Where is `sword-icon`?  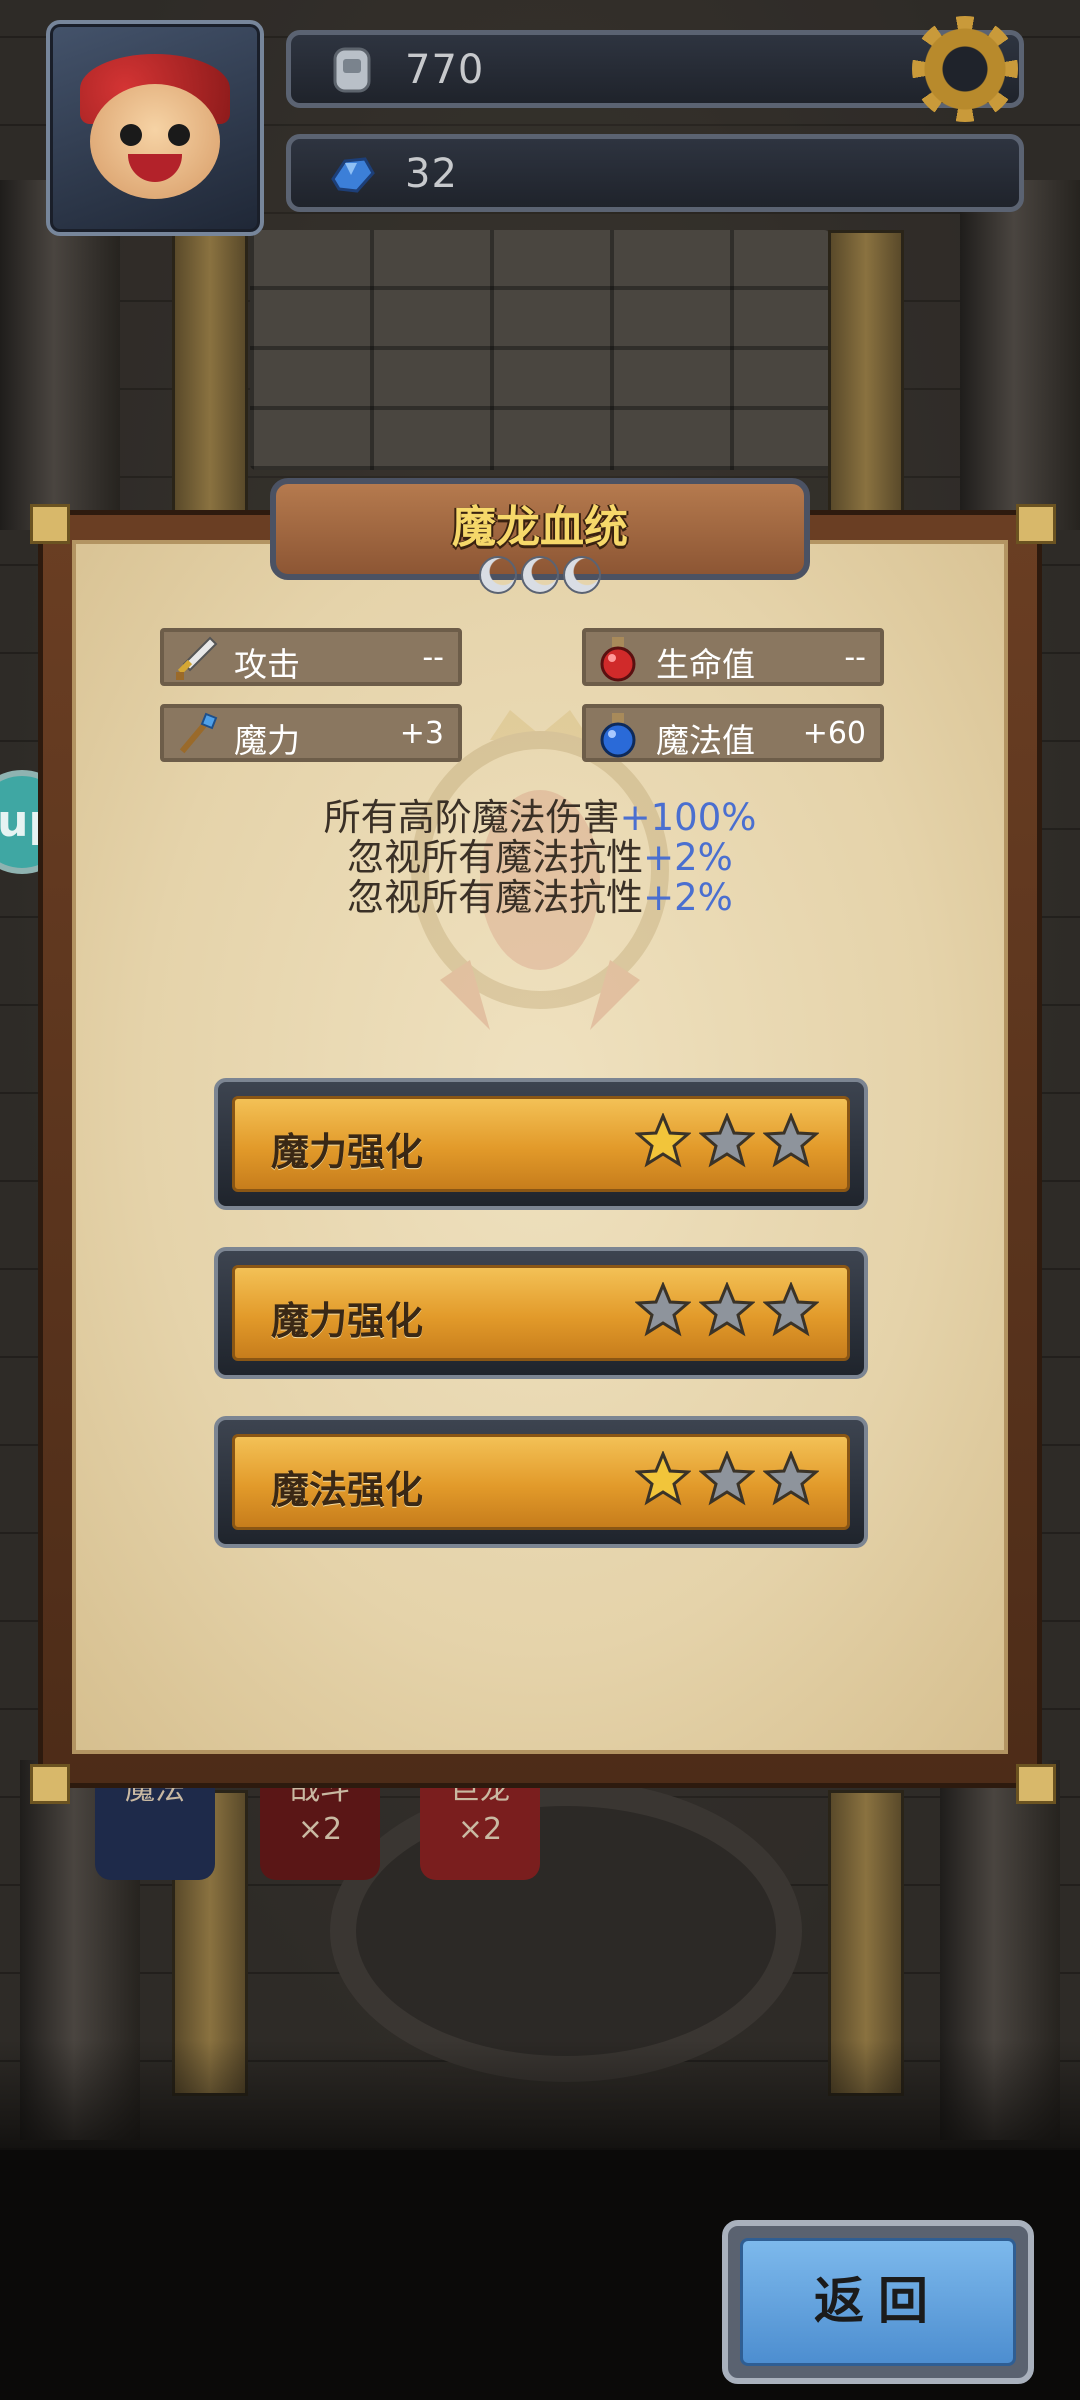 sword-icon is located at coordinates (197, 658).